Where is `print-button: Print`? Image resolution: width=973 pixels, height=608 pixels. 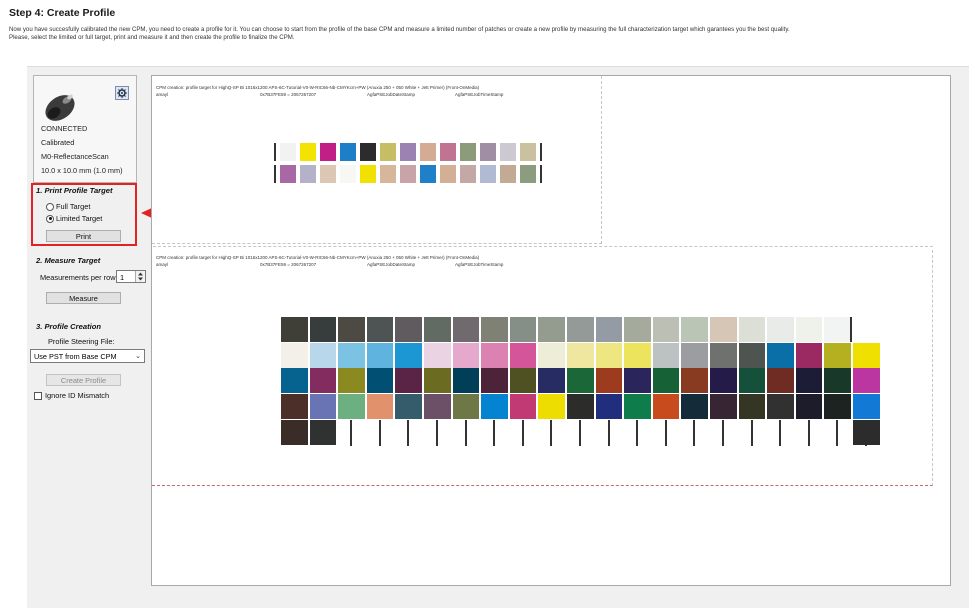
print-button: Print is located at coordinates (83, 236).